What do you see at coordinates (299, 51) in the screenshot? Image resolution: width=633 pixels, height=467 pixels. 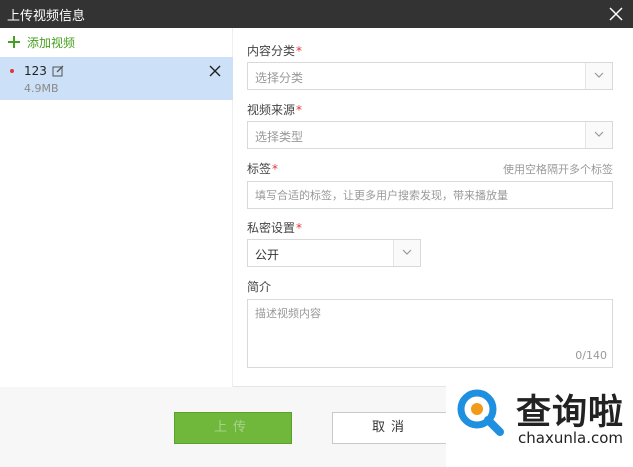 I see `category-required-mark: *` at bounding box center [299, 51].